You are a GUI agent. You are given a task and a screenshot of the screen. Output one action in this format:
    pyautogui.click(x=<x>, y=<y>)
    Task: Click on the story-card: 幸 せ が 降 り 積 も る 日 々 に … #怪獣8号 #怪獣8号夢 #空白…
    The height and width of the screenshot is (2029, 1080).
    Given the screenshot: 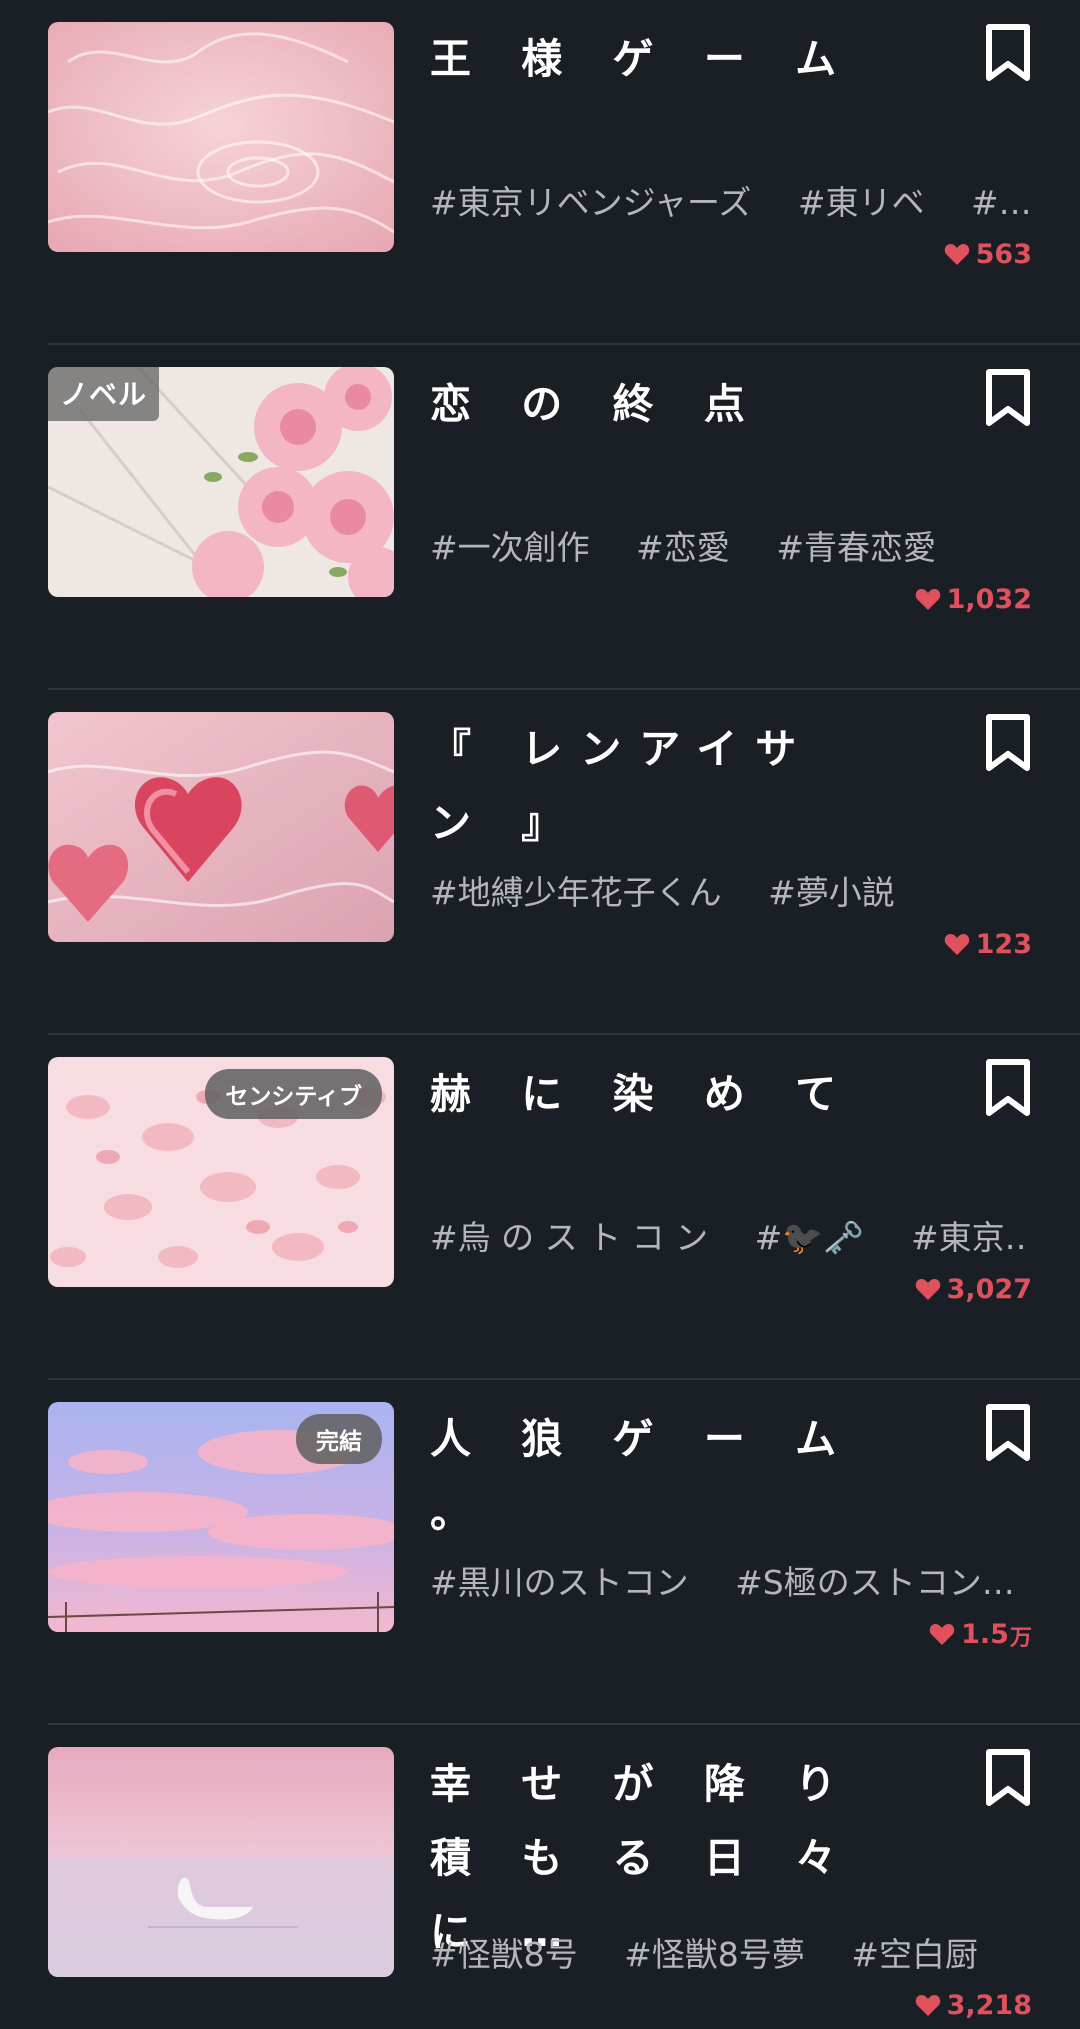 What is the action you would take?
    pyautogui.click(x=540, y=1877)
    